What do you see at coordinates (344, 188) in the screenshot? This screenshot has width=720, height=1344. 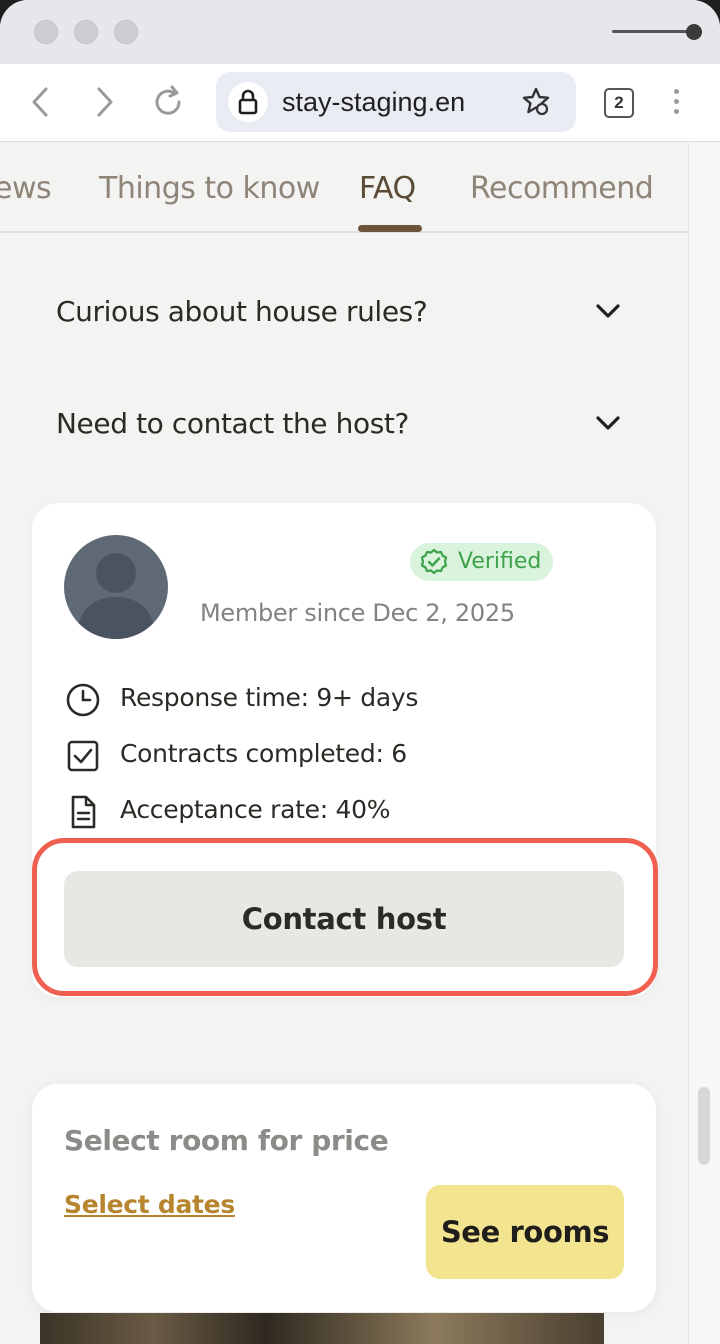 I see `section-tabs: ews Things to know FAQ Recommend` at bounding box center [344, 188].